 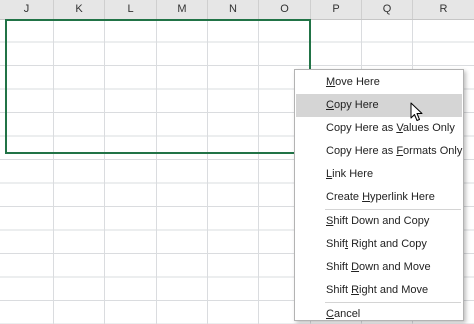 I want to click on column-header-row: J K L M N O P Q R, so click(x=237, y=10).